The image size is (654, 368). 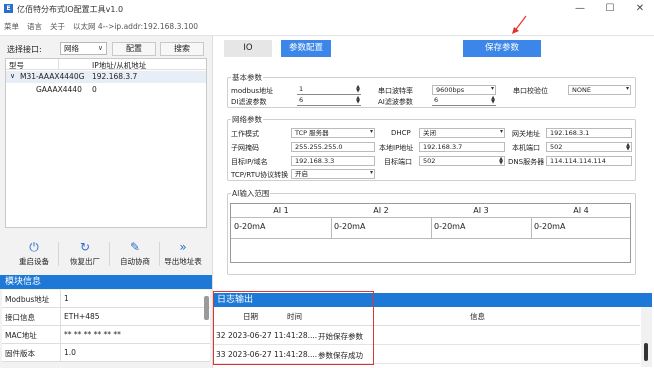 What do you see at coordinates (249, 162) in the screenshot?
I see `target-ip-label: 目标IP/域名` at bounding box center [249, 162].